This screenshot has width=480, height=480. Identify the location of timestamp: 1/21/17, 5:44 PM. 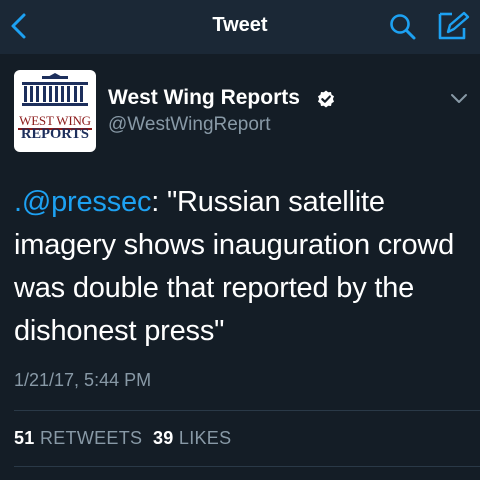
(83, 380).